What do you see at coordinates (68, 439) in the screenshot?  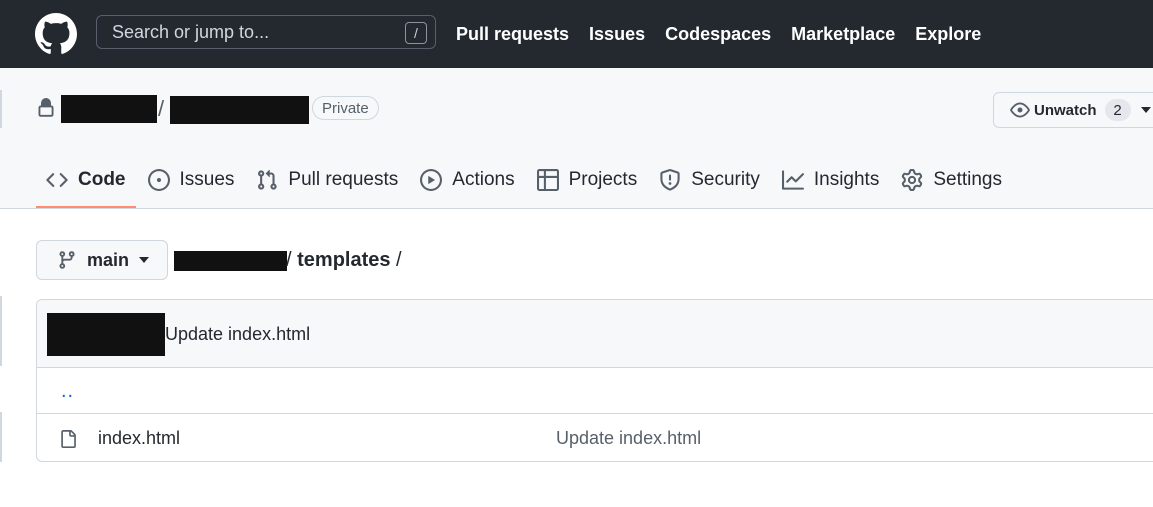 I see `file-icon` at bounding box center [68, 439].